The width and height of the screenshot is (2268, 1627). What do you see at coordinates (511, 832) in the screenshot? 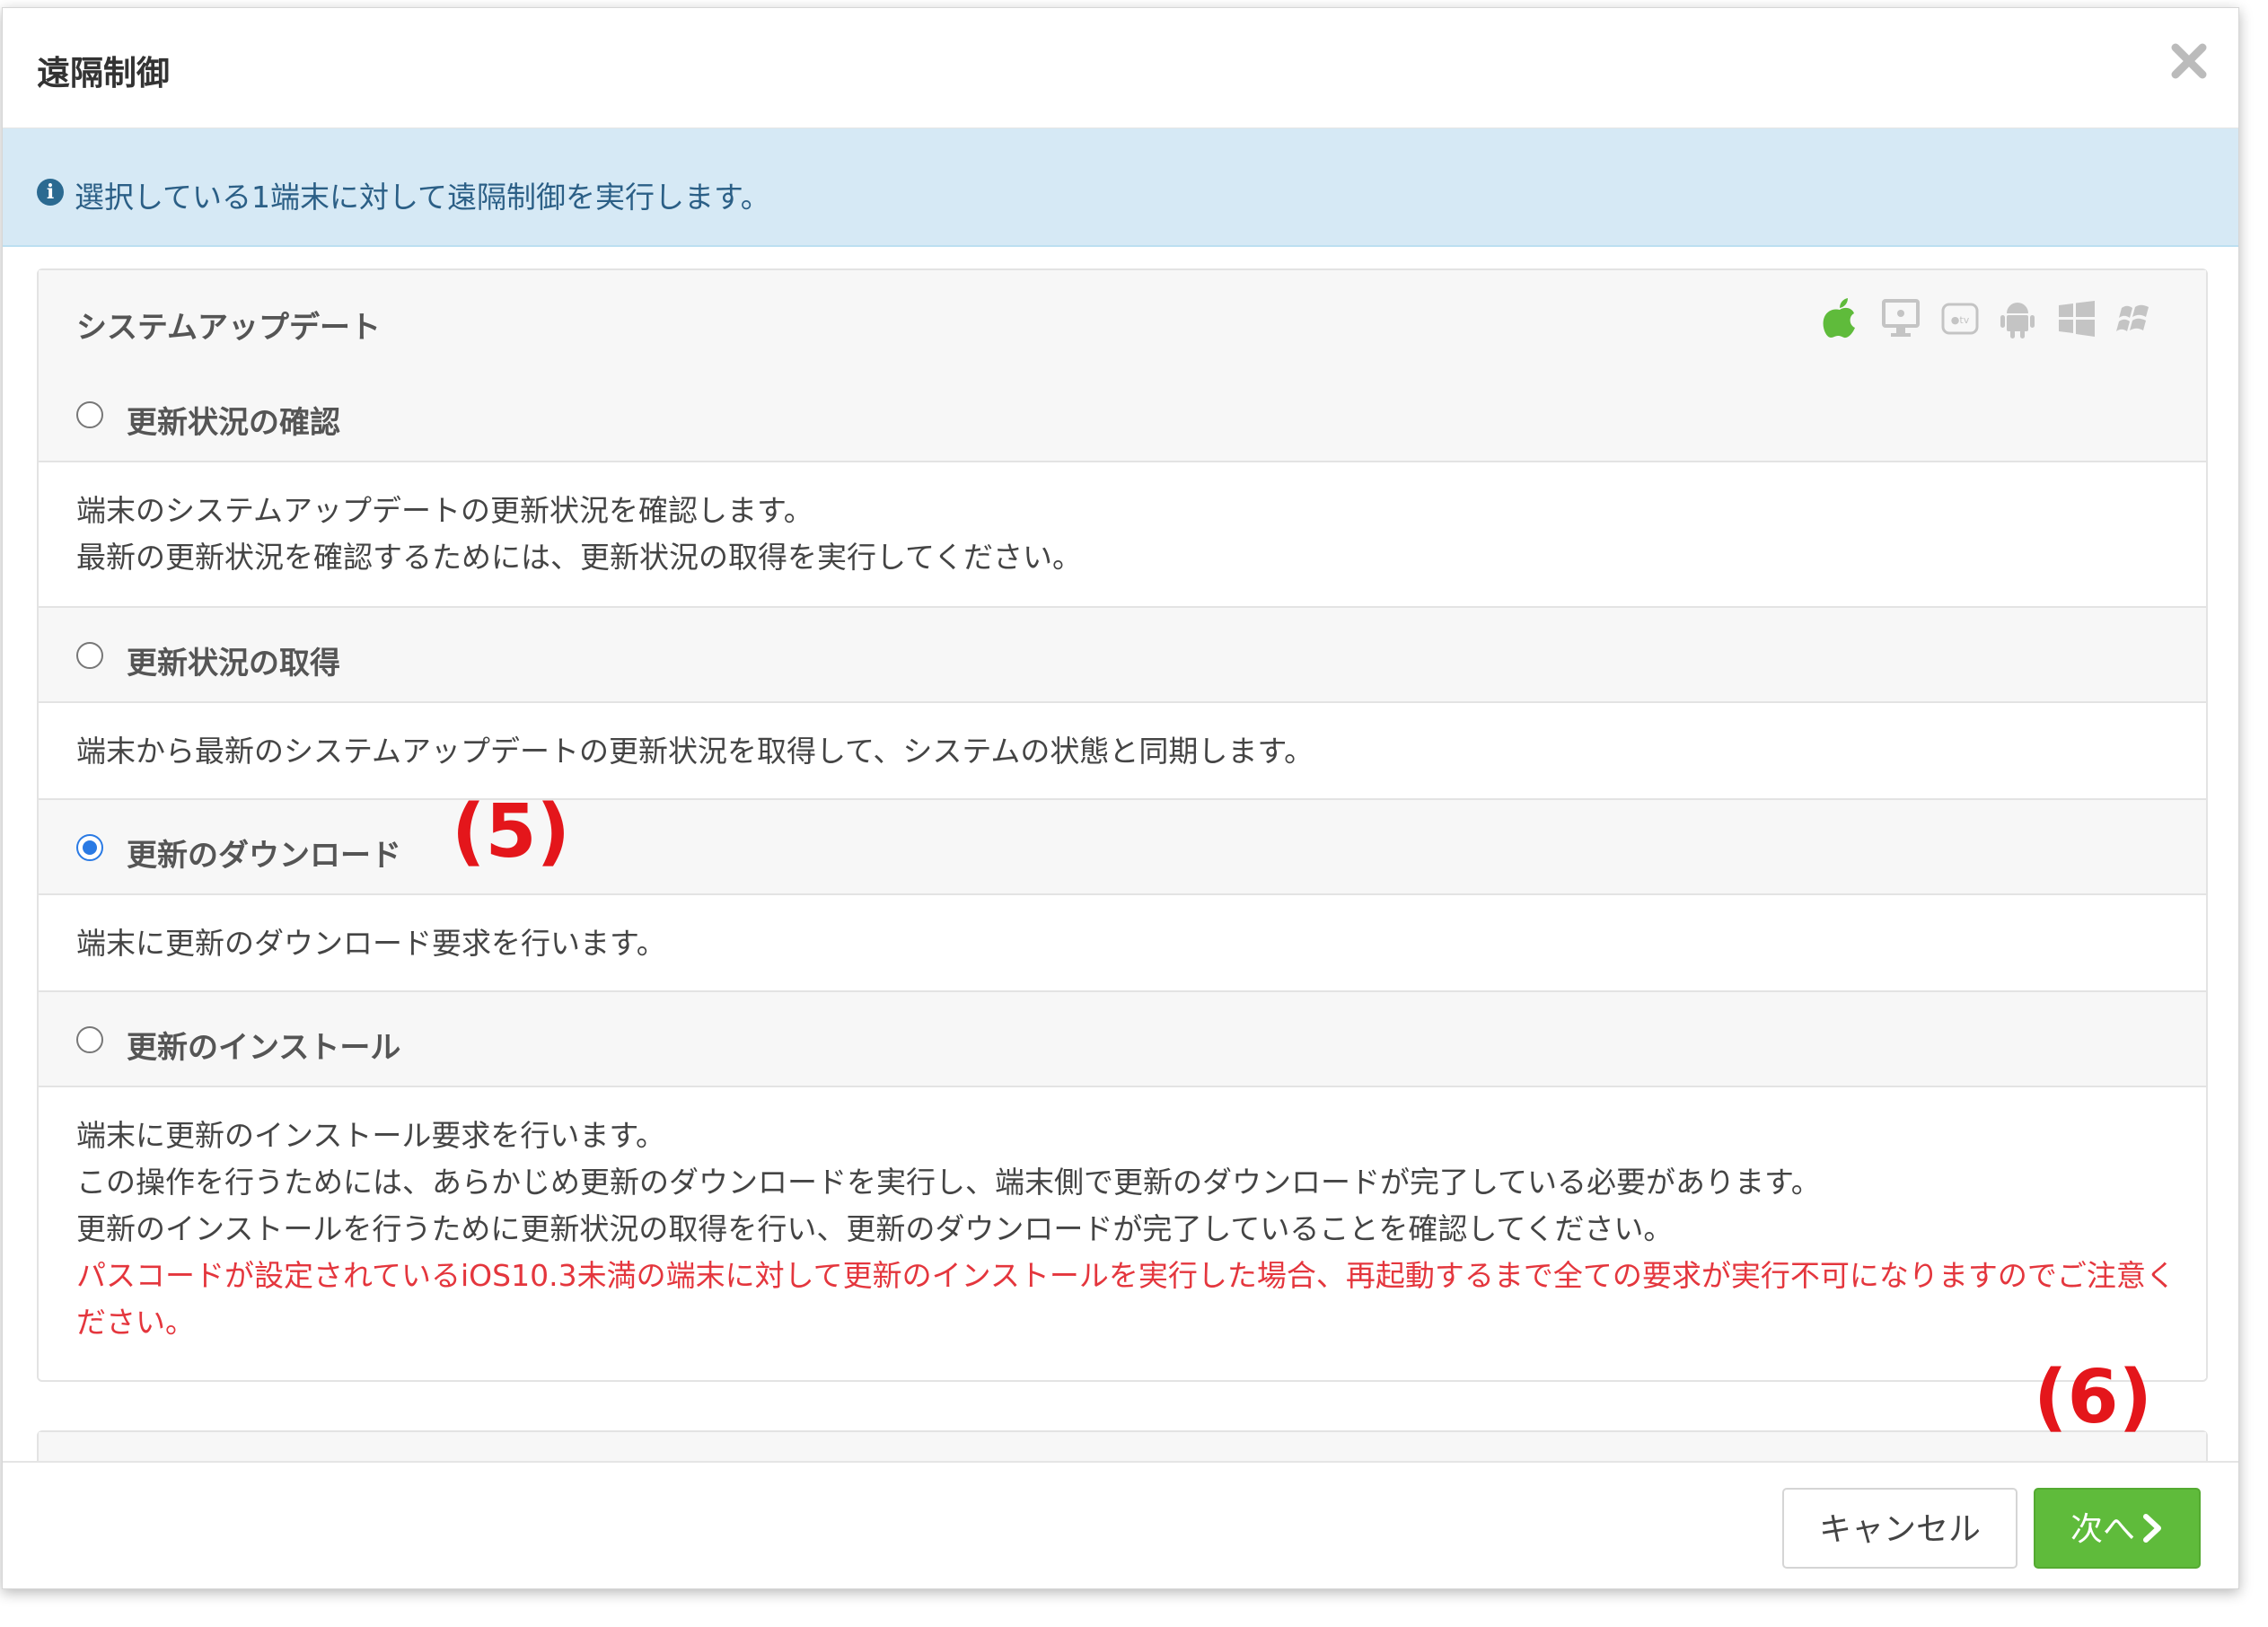
I see `step-5-annotation: (5)` at bounding box center [511, 832].